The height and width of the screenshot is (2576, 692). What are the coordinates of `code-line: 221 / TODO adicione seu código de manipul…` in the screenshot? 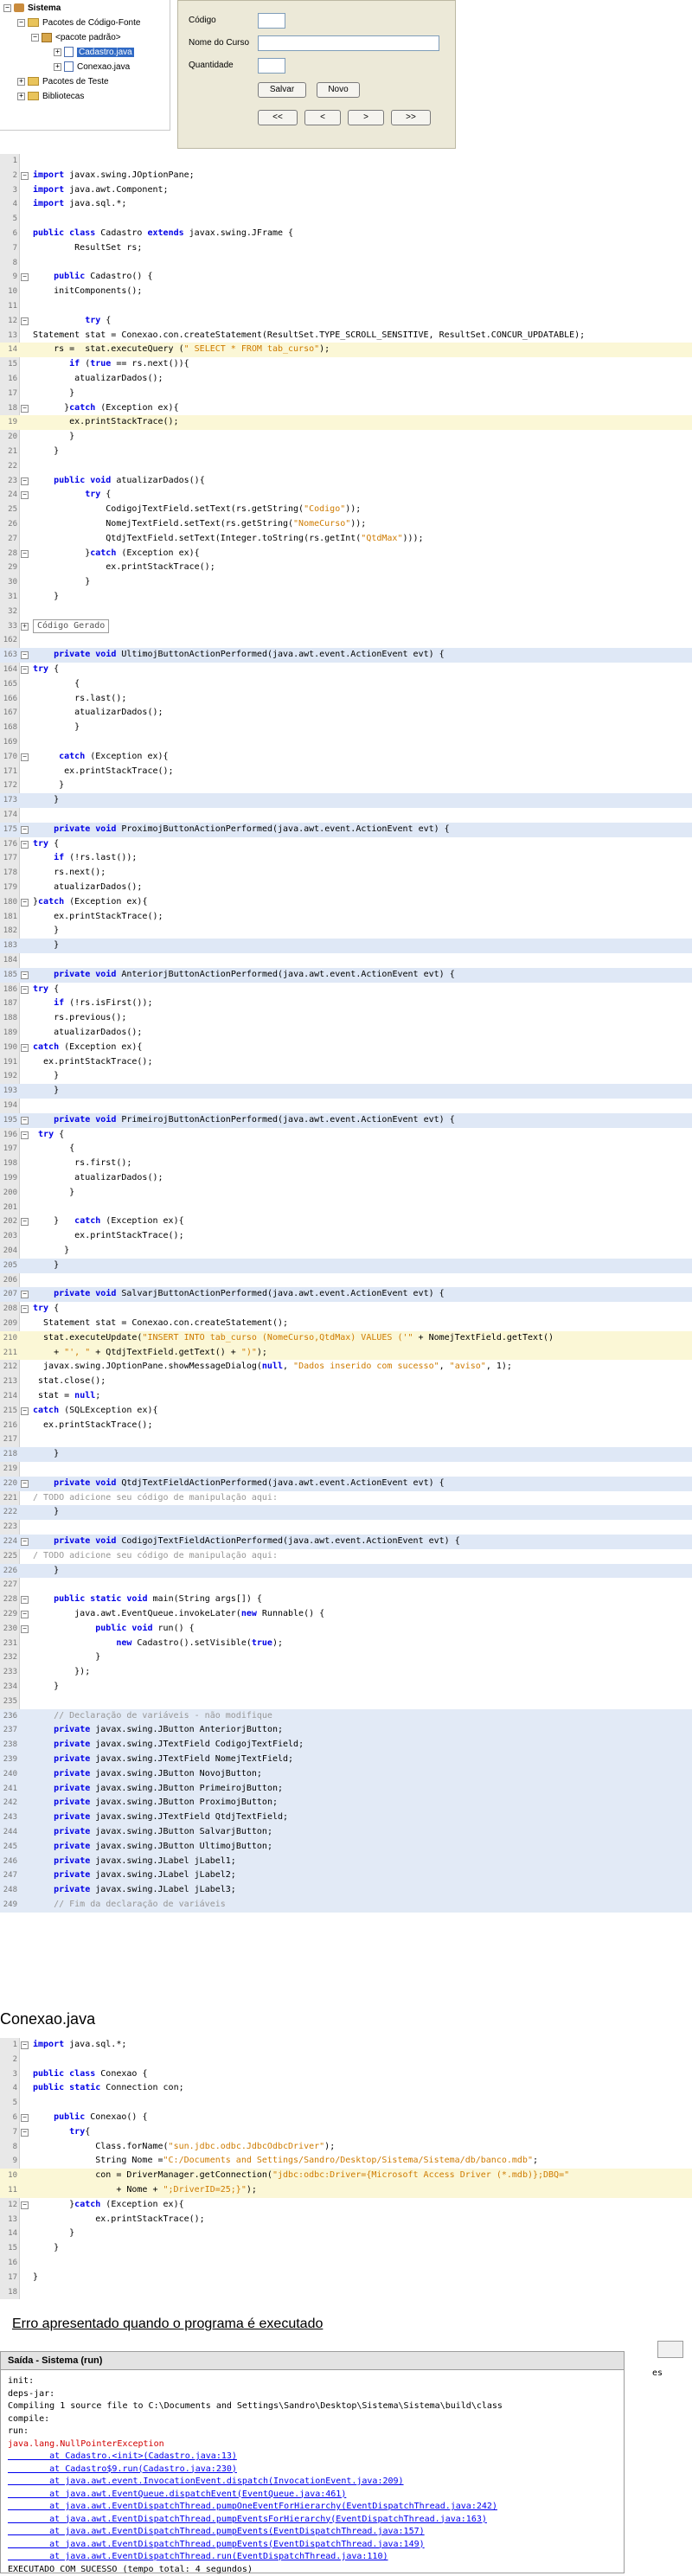 It's located at (346, 1498).